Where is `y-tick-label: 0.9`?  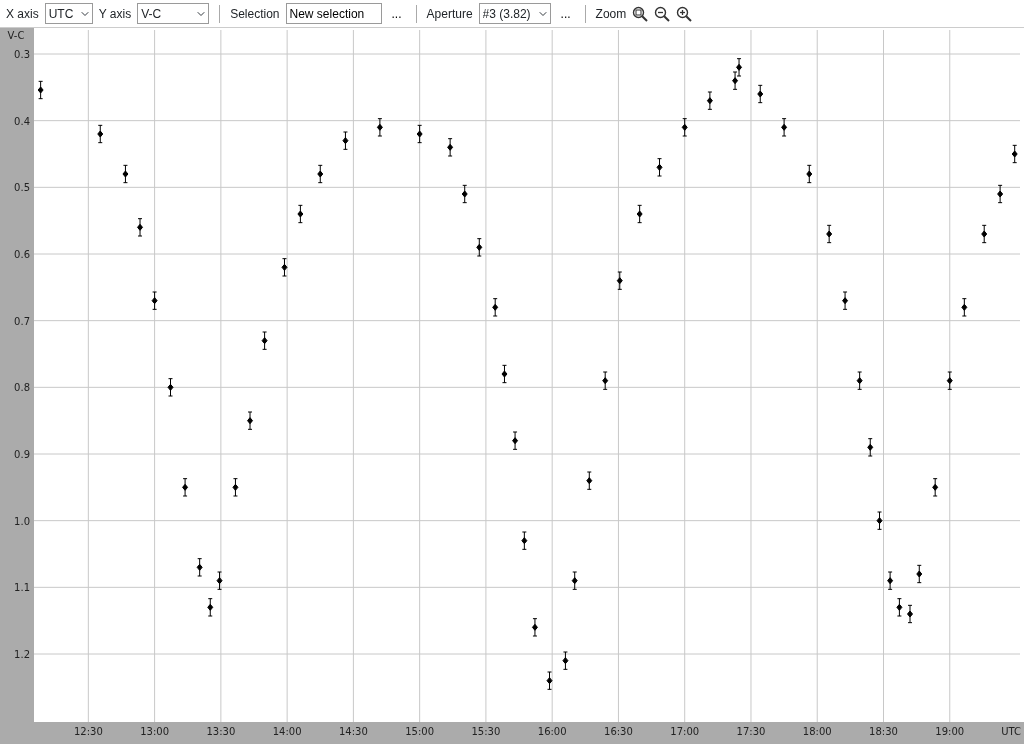
y-tick-label: 0.9 is located at coordinates (22, 454).